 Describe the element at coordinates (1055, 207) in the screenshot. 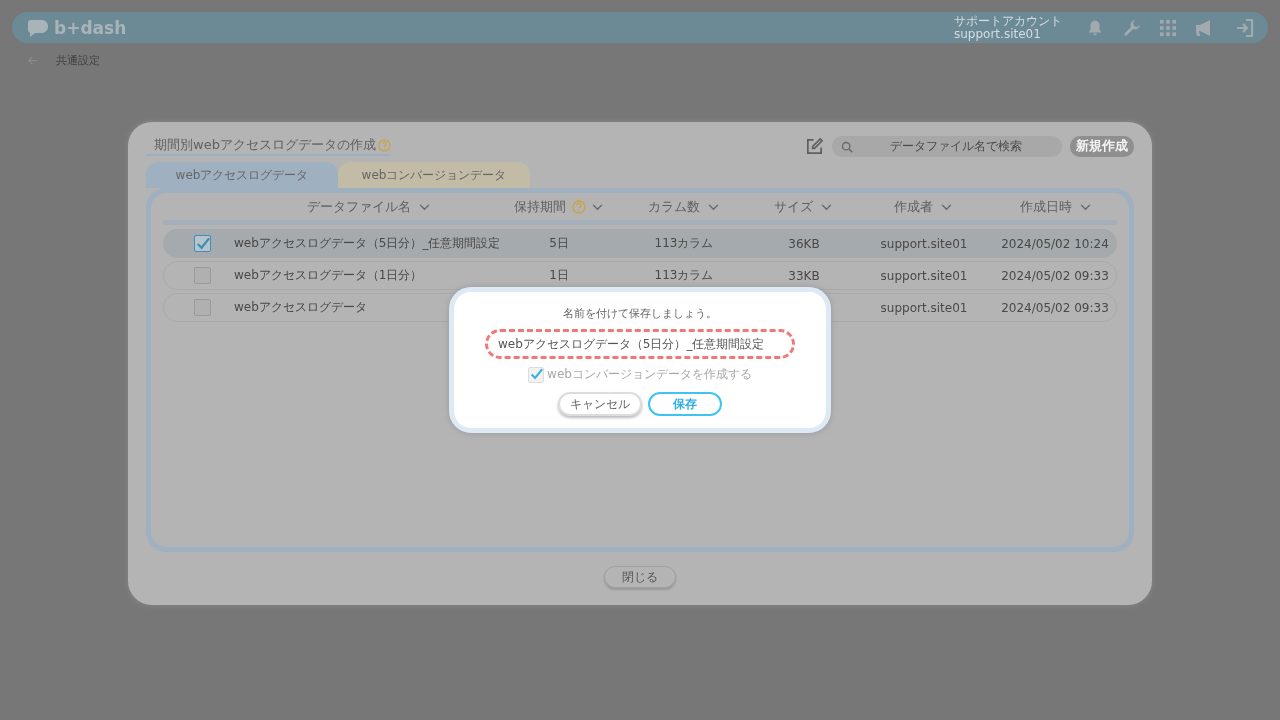

I see `column-header: 作成日時` at that location.